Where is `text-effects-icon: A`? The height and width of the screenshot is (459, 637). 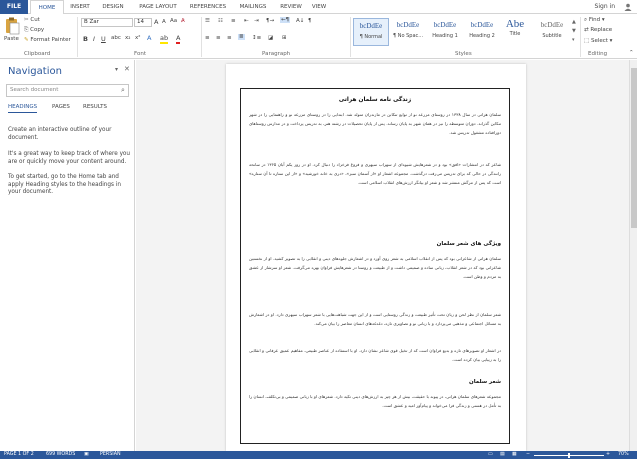 text-effects-icon: A is located at coordinates (149, 38).